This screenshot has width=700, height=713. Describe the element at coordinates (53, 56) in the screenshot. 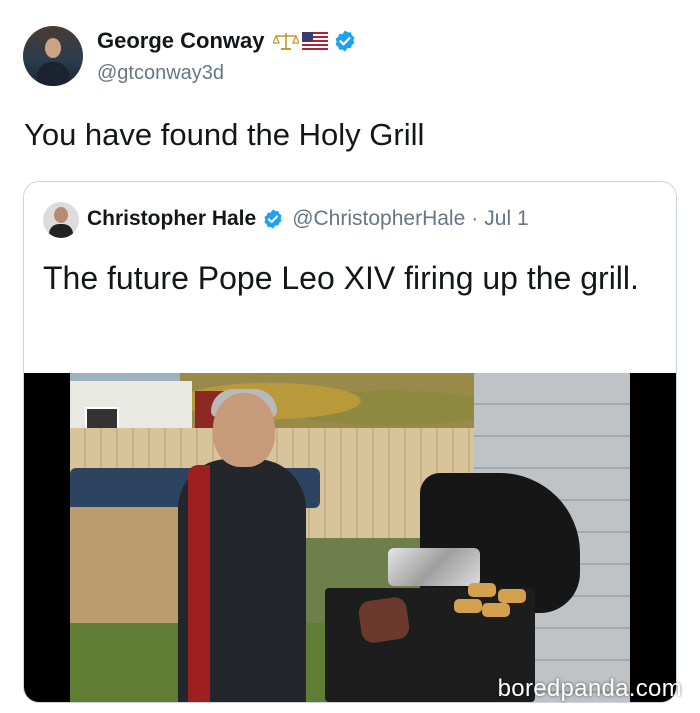

I see `author-avatar` at that location.